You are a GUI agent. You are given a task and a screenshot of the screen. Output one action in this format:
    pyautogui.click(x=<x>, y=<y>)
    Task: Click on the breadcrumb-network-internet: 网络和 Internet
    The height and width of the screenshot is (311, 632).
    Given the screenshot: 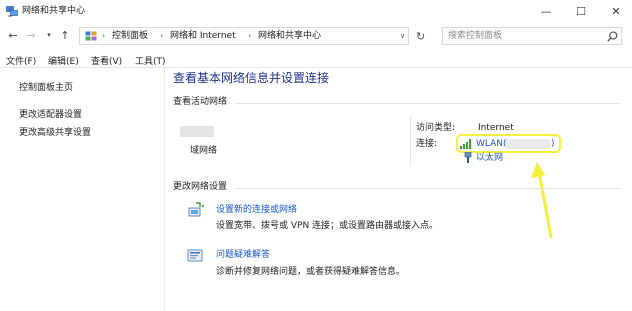 What is the action you would take?
    pyautogui.click(x=203, y=36)
    